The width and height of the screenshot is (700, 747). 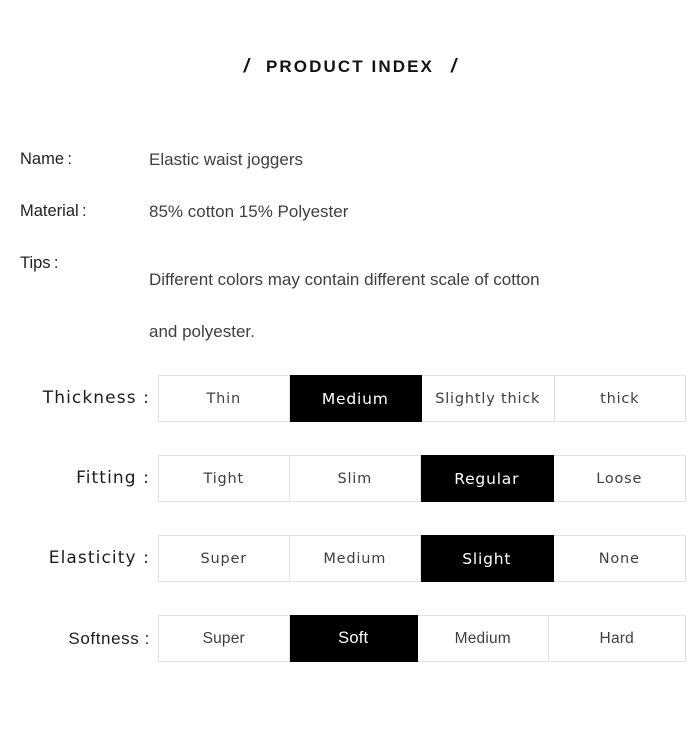 What do you see at coordinates (619, 478) in the screenshot?
I see `option-fitting-loose: Loose` at bounding box center [619, 478].